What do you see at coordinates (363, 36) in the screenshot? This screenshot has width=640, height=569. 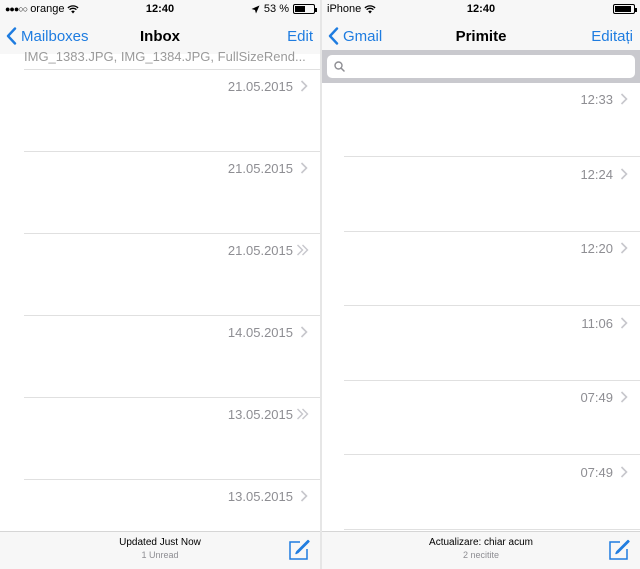 I see `back-button-label: Gmail` at bounding box center [363, 36].